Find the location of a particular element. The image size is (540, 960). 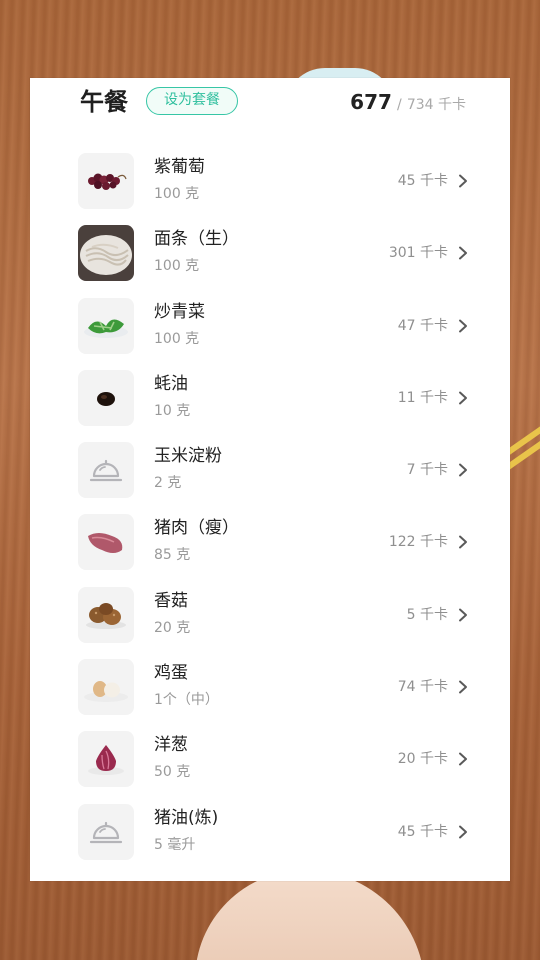

food-item: 面条（生） 100 克 301 千卡 is located at coordinates (270, 260).